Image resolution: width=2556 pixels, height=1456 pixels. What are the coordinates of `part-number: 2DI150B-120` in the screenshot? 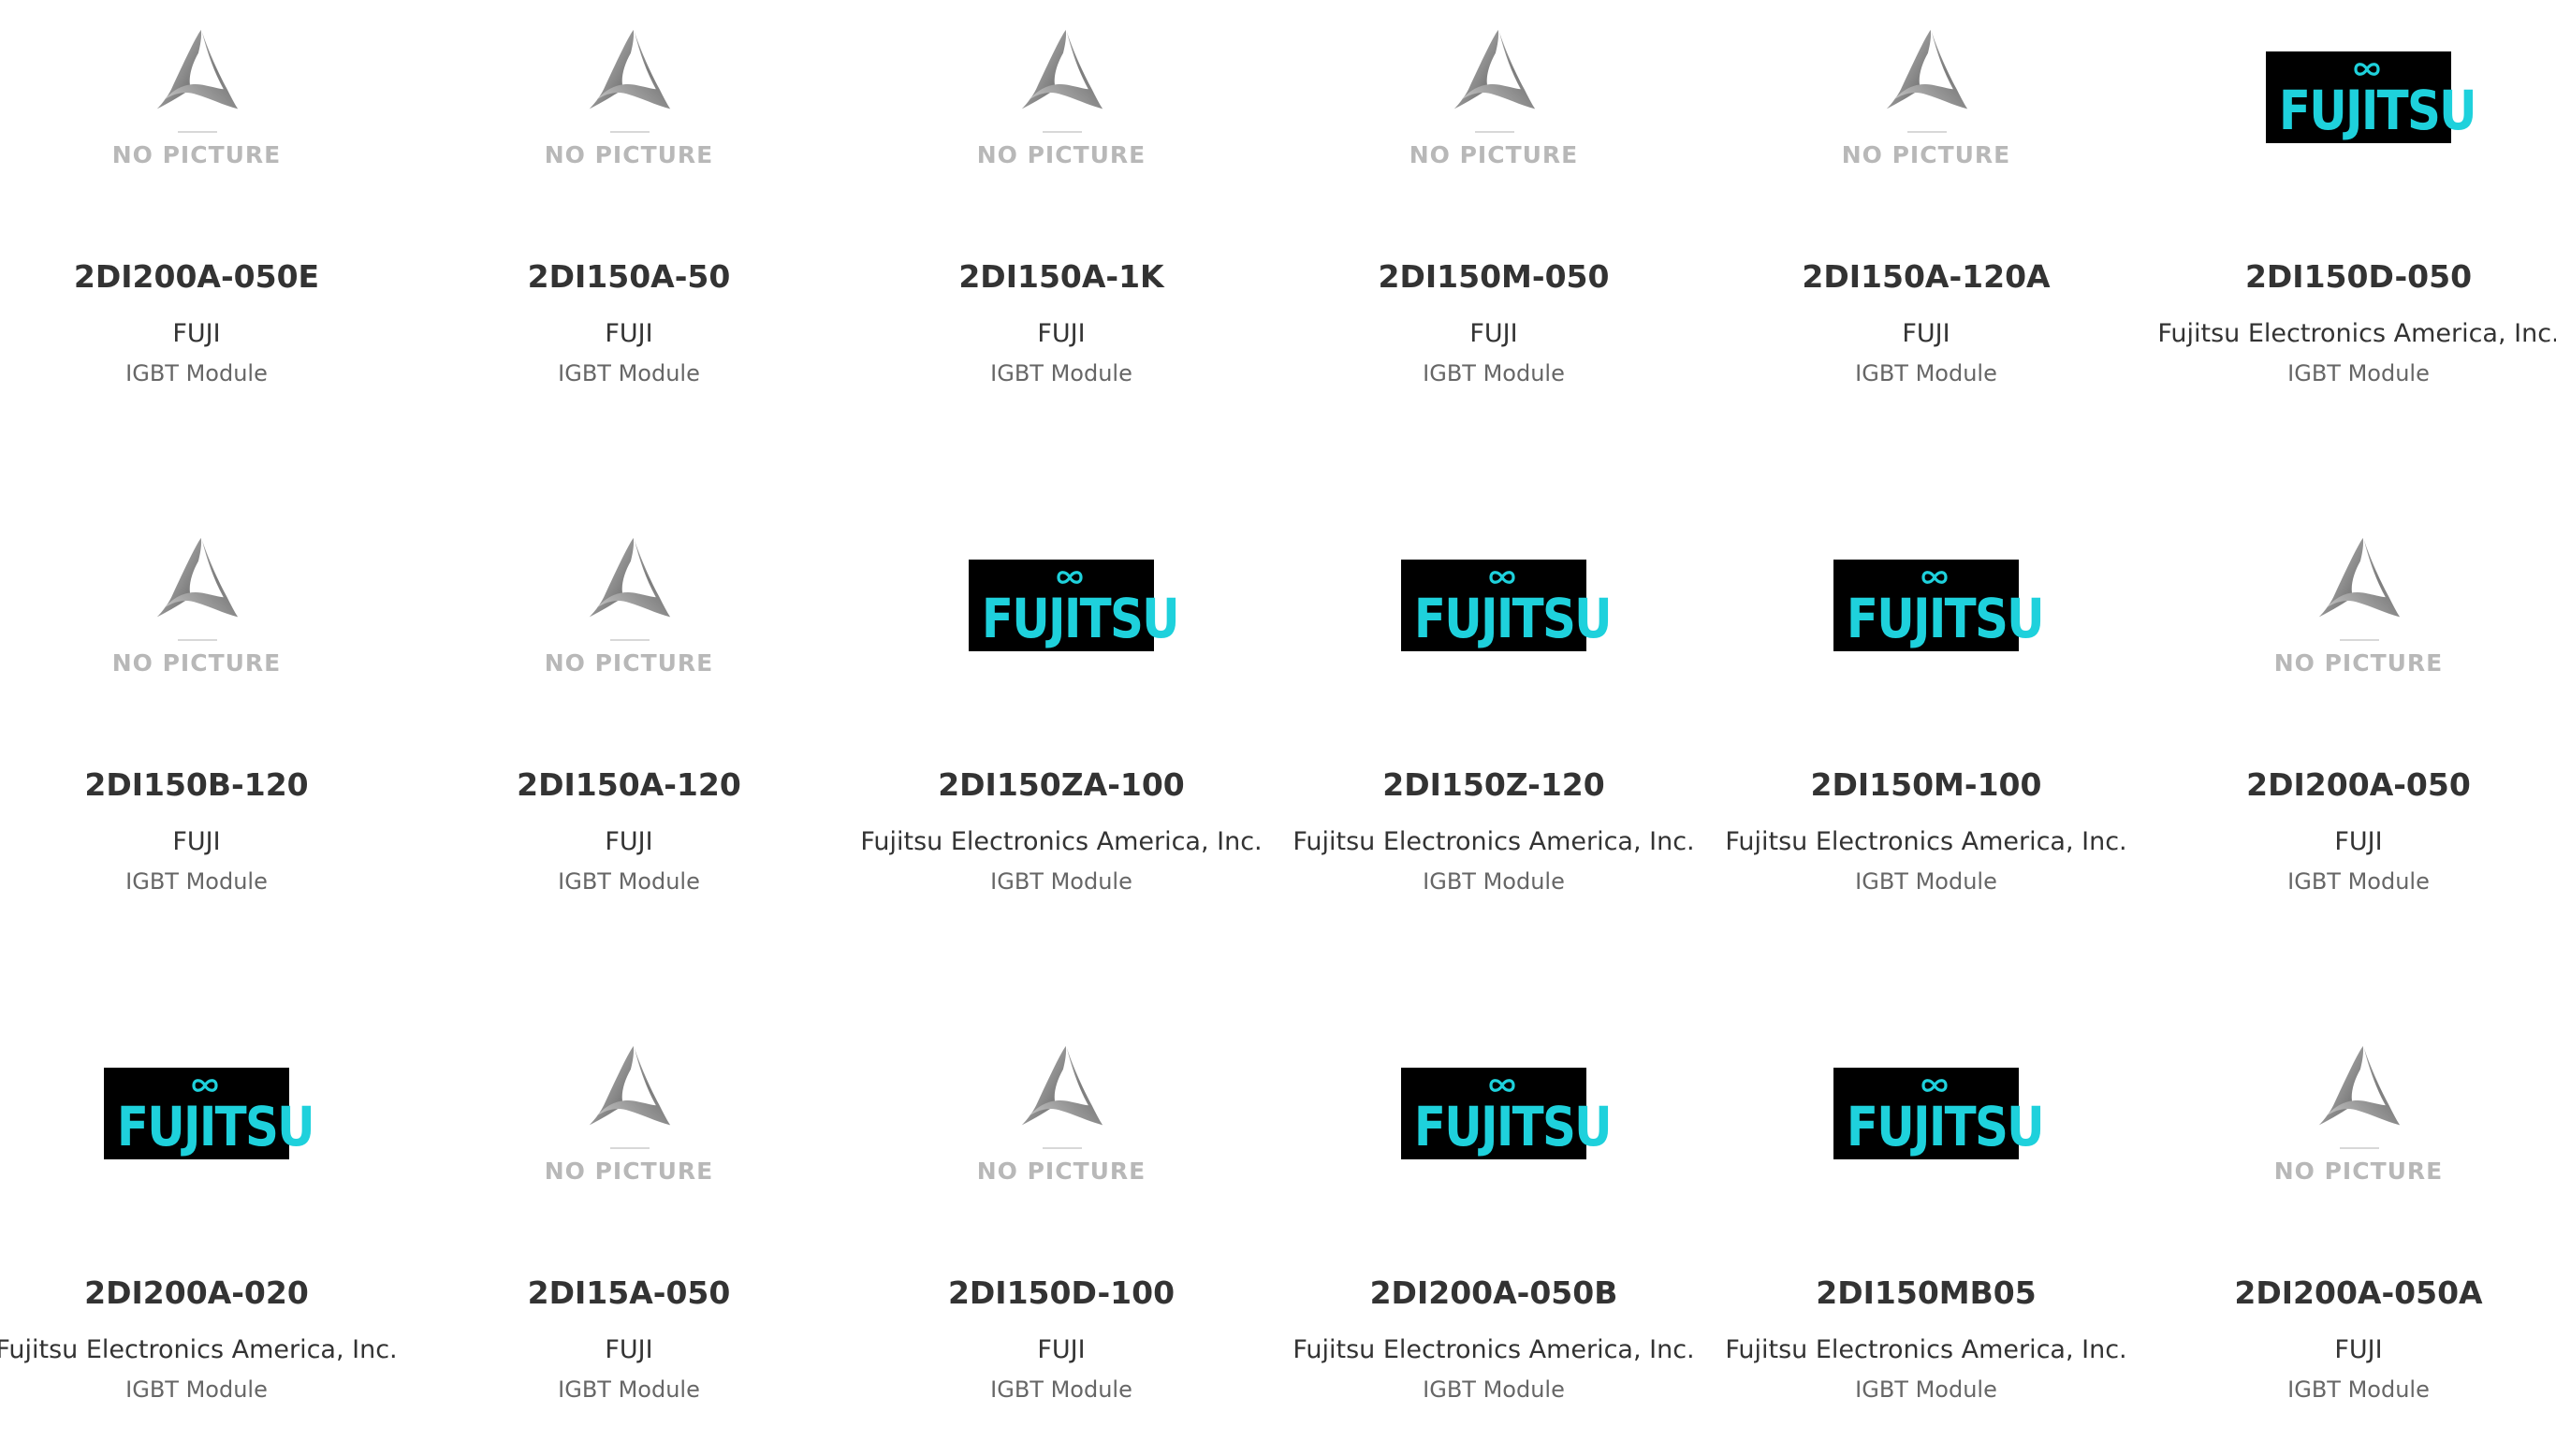 It's located at (207, 785).